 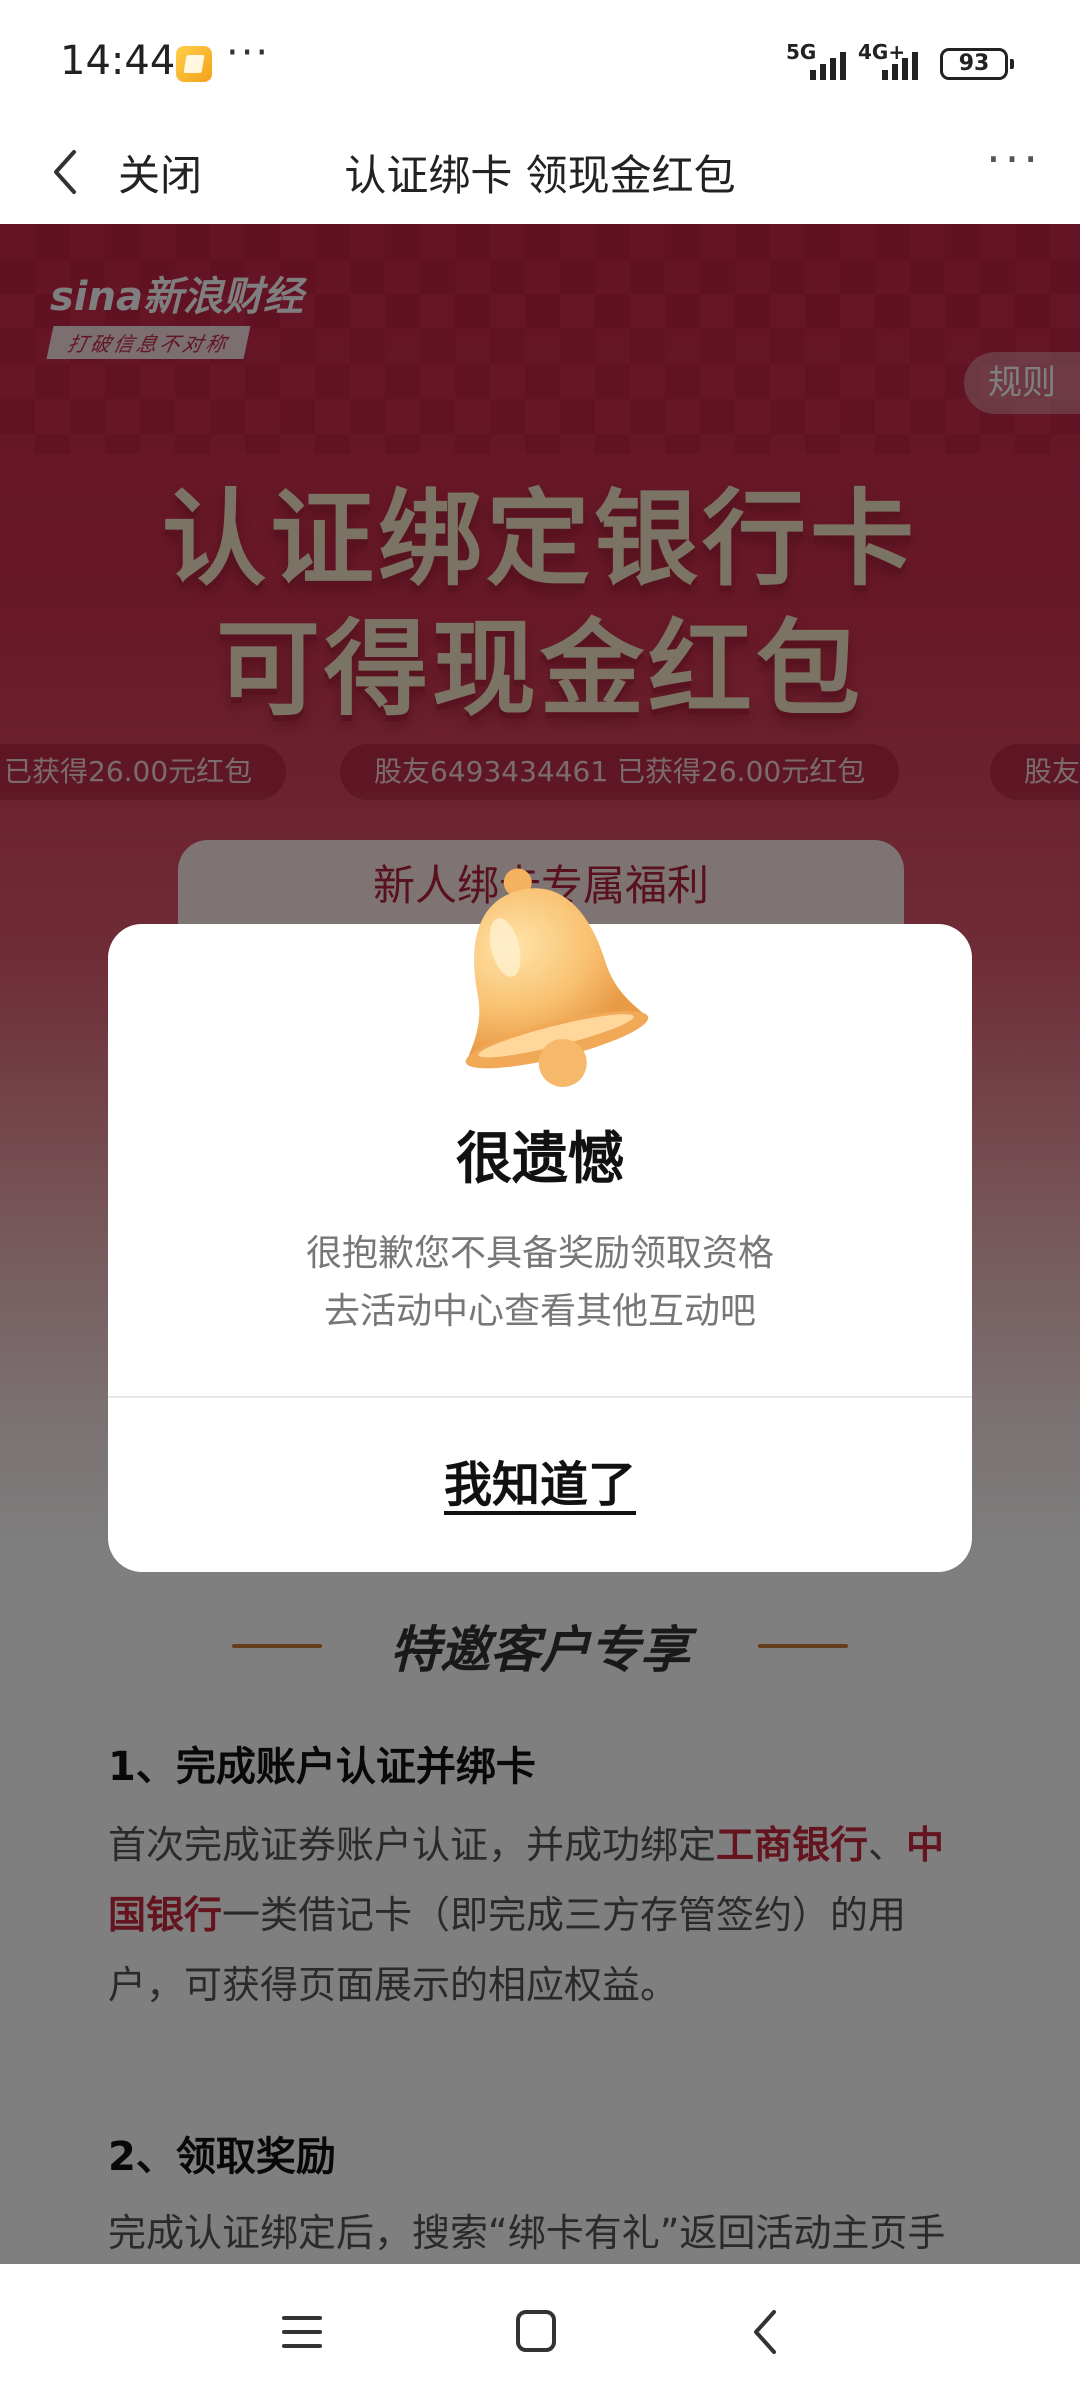 I want to click on menu-icon, so click(x=302, y=2332).